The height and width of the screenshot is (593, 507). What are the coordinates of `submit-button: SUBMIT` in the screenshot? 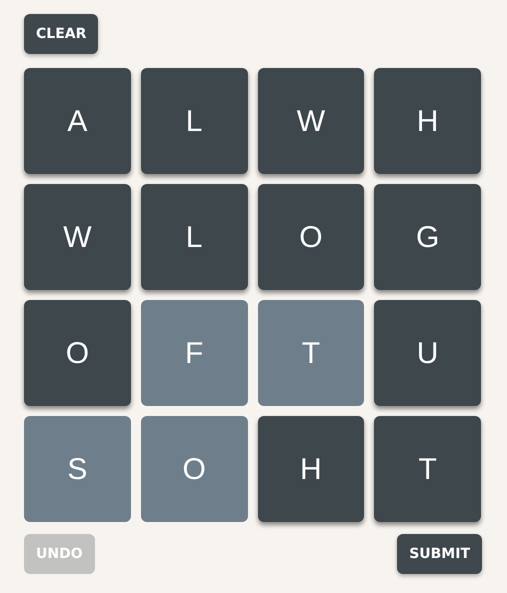 It's located at (439, 554).